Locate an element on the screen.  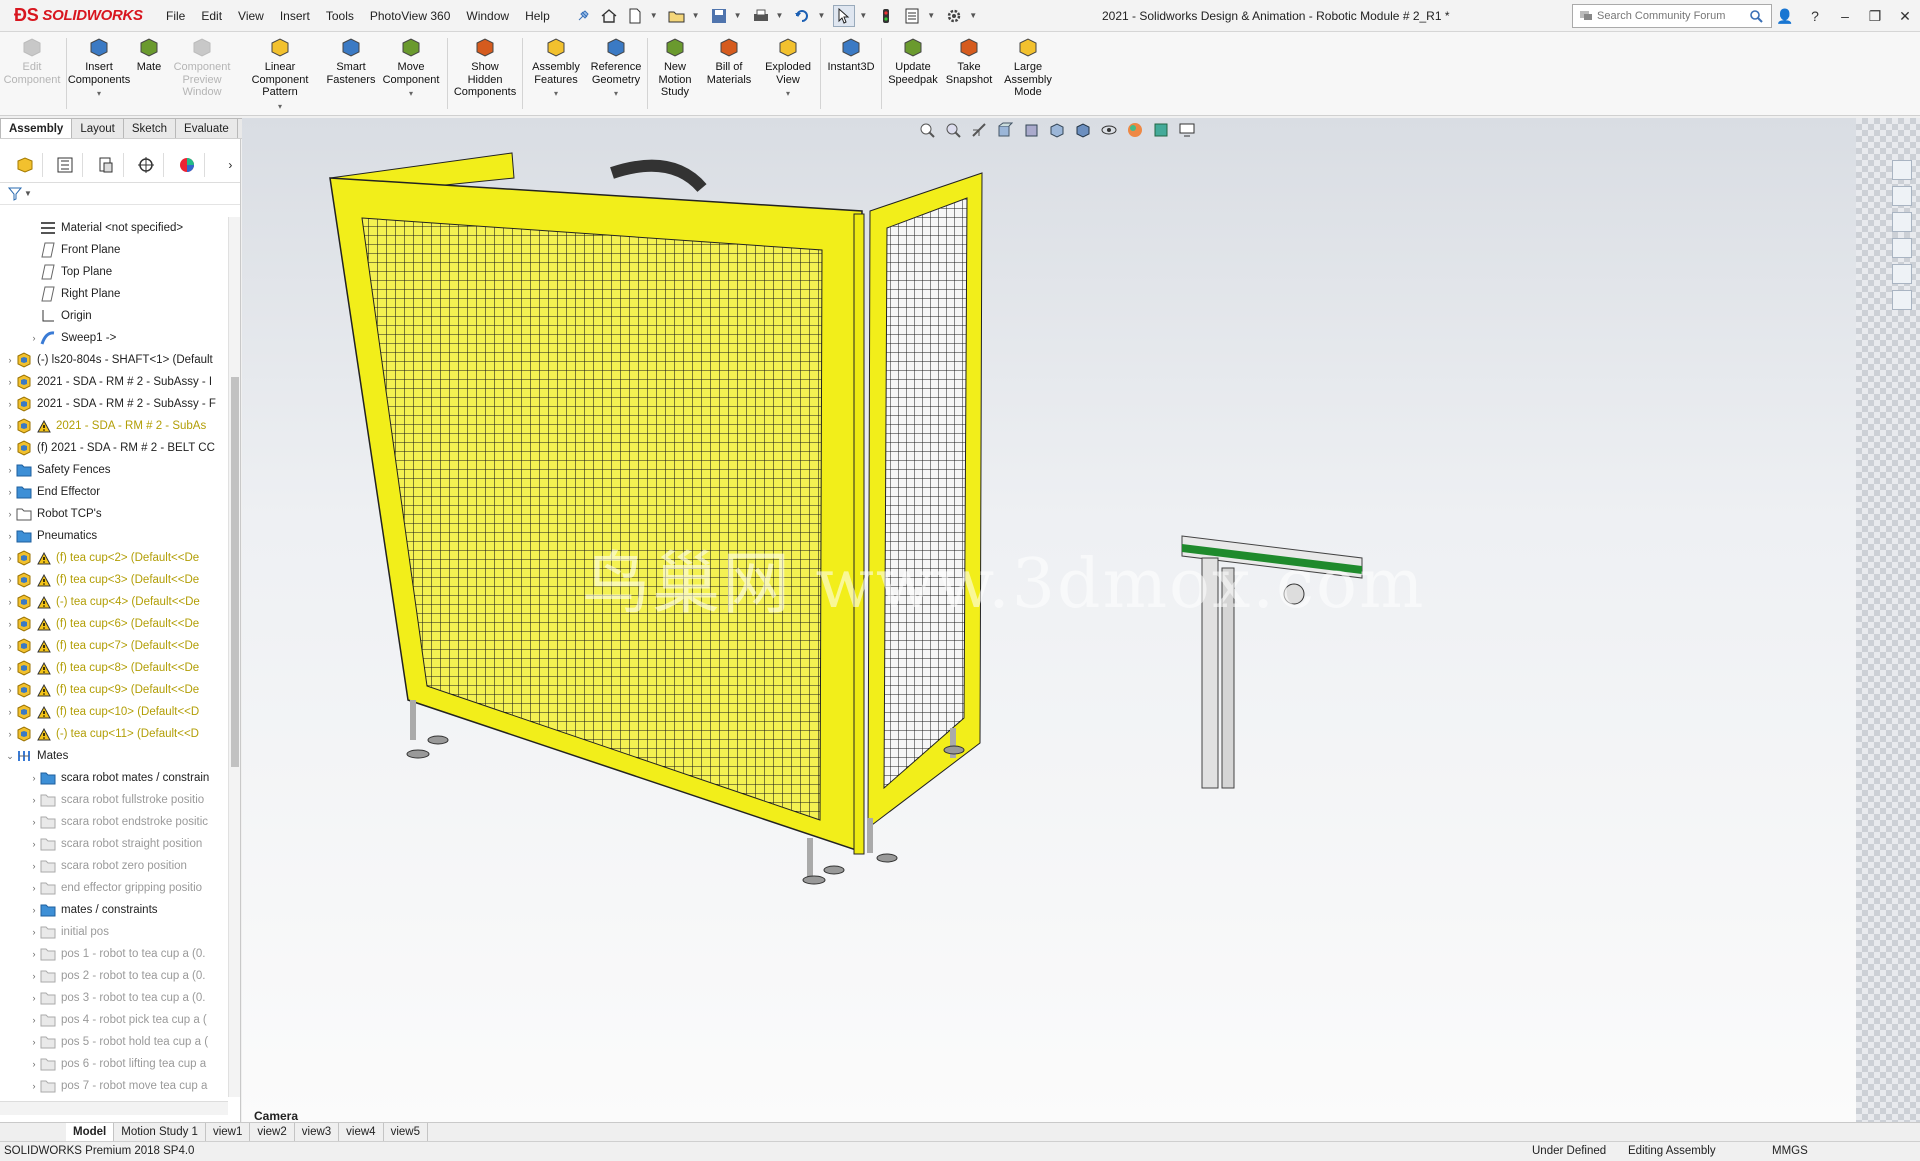
show-hidden-components-button: Show Hidden Components is located at coordinates (485, 73).